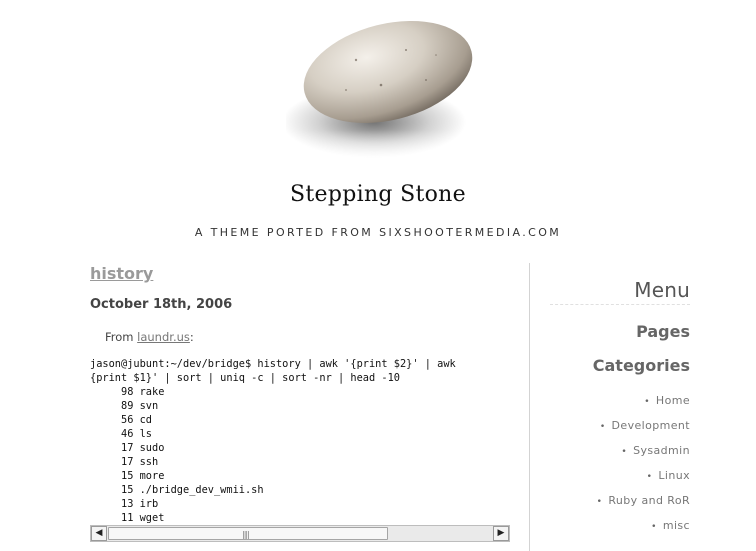  I want to click on category-label: misc, so click(676, 525).